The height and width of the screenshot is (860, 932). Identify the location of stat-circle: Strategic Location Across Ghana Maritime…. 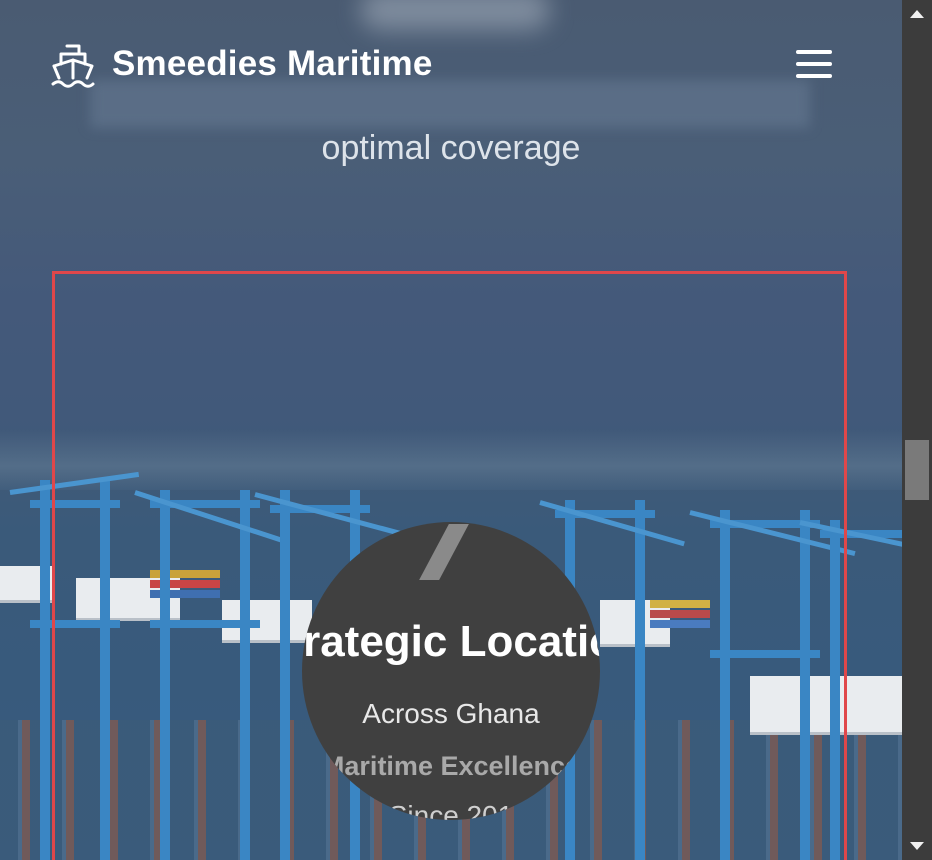
(451, 671).